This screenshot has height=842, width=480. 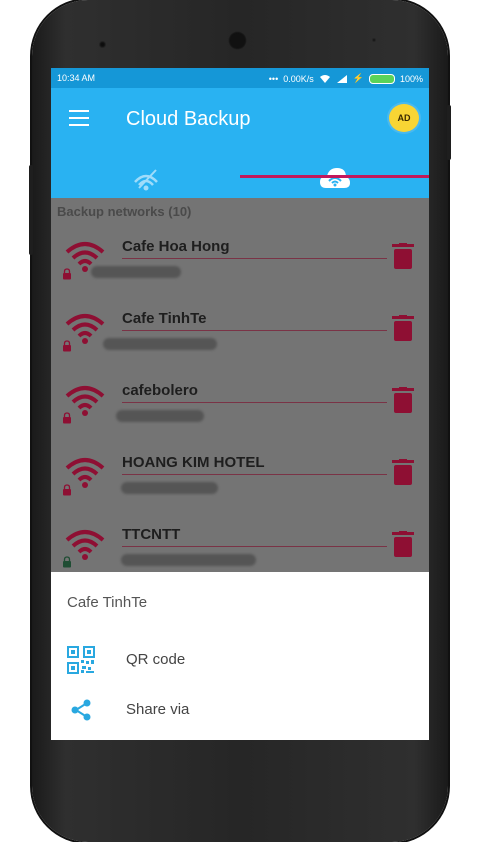 What do you see at coordinates (240, 660) in the screenshot?
I see `qr-code-option: QR code` at bounding box center [240, 660].